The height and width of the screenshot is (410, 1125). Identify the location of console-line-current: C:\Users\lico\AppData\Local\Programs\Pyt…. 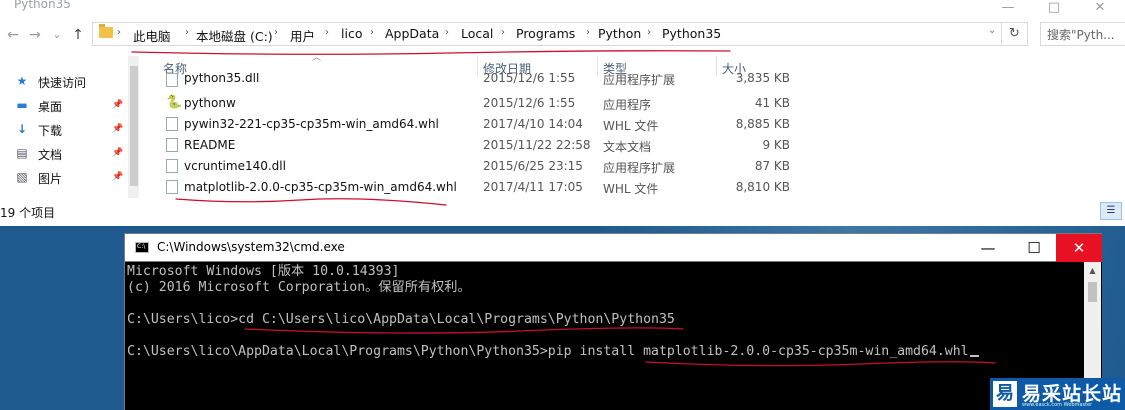
(553, 352).